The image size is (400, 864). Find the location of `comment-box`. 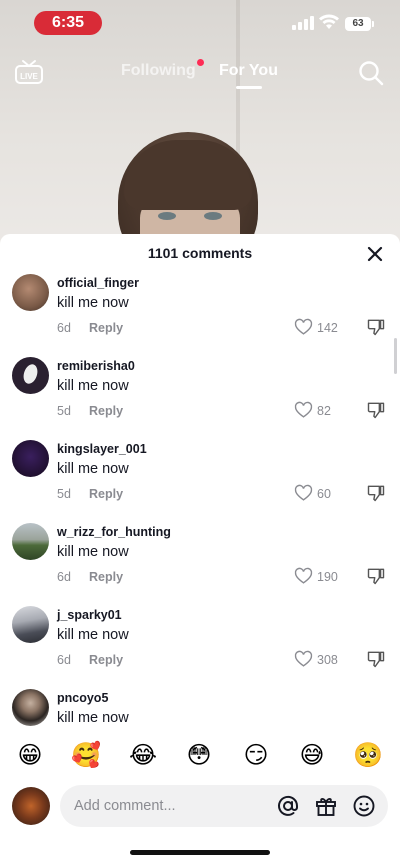

comment-box is located at coordinates (224, 806).